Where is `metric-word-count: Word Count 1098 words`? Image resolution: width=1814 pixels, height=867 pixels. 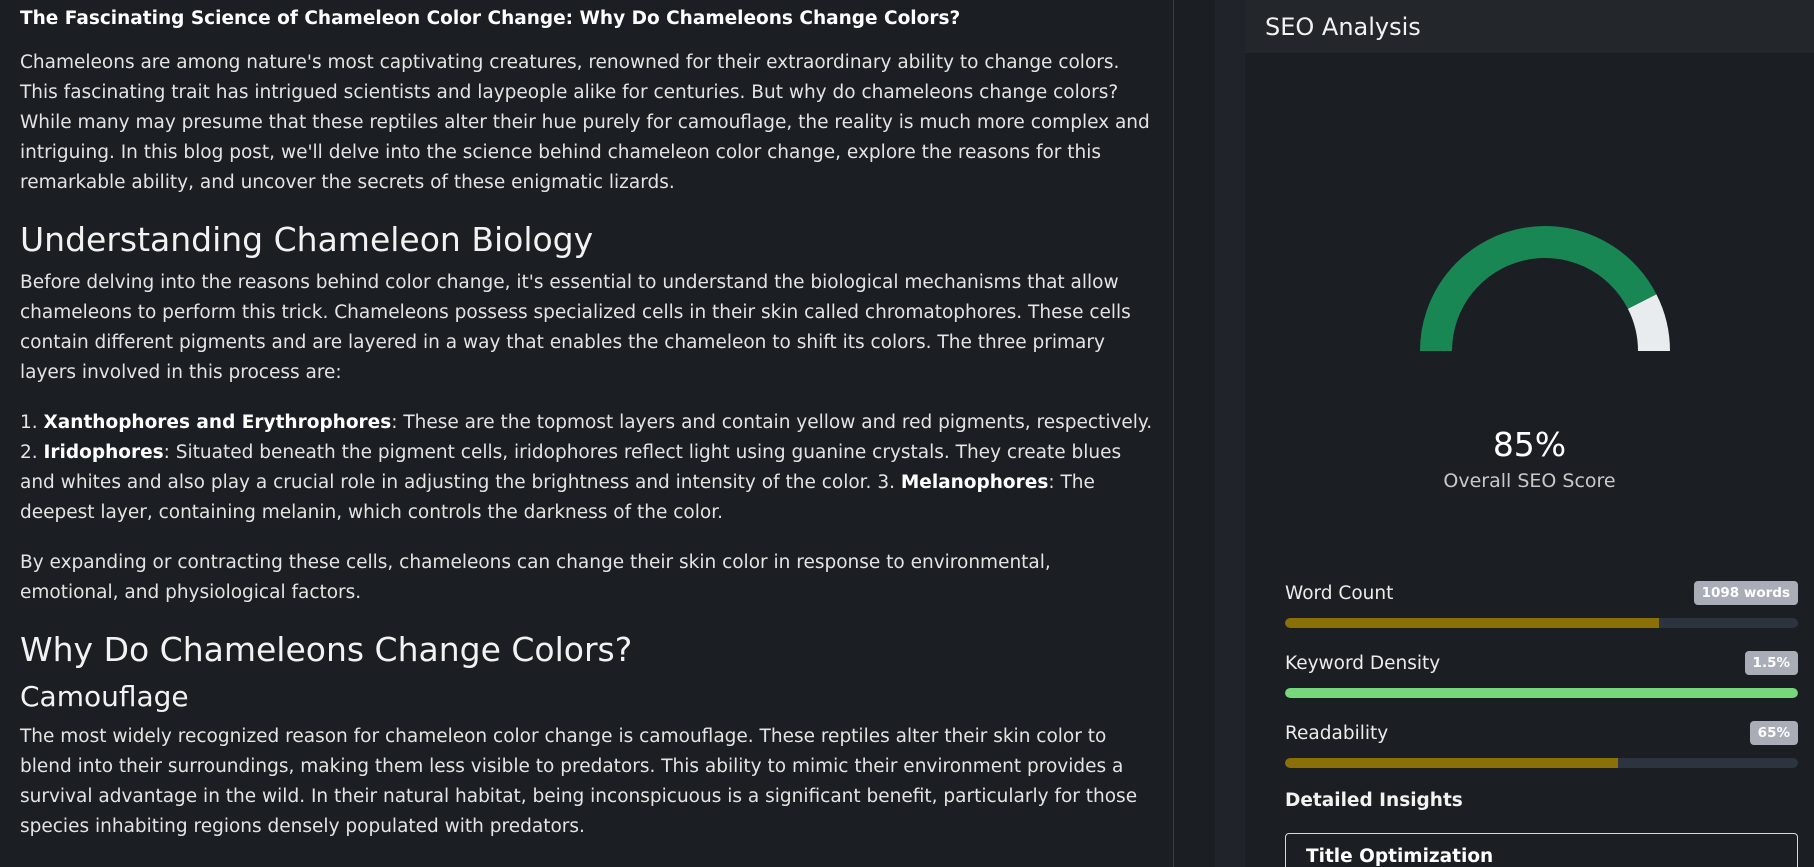
metric-word-count: Word Count 1098 words is located at coordinates (1541, 604).